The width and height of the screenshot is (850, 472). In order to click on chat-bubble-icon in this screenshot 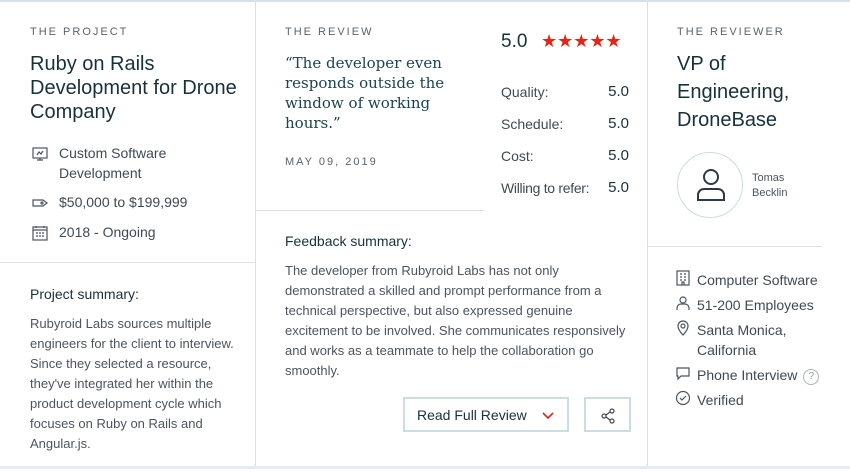, I will do `click(683, 373)`.